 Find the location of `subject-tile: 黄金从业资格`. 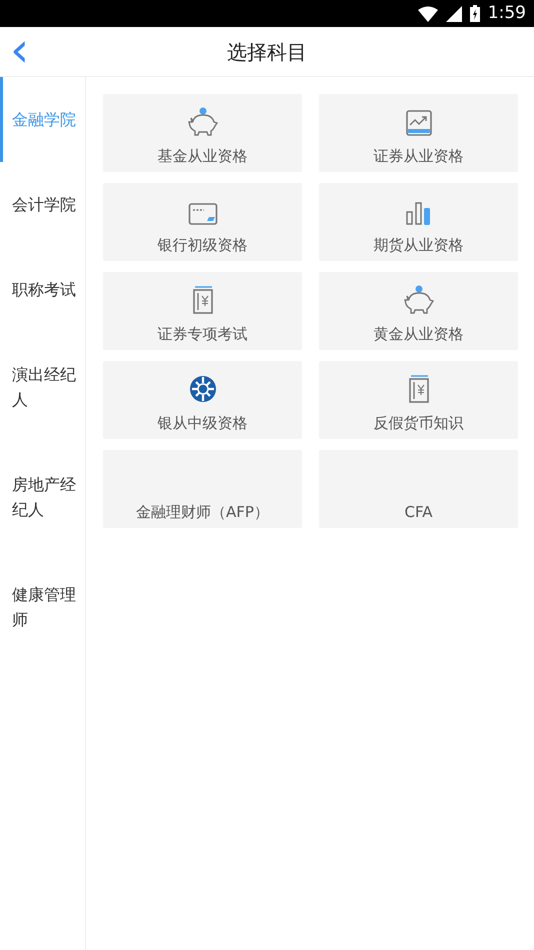

subject-tile: 黄金从业资格 is located at coordinates (418, 311).